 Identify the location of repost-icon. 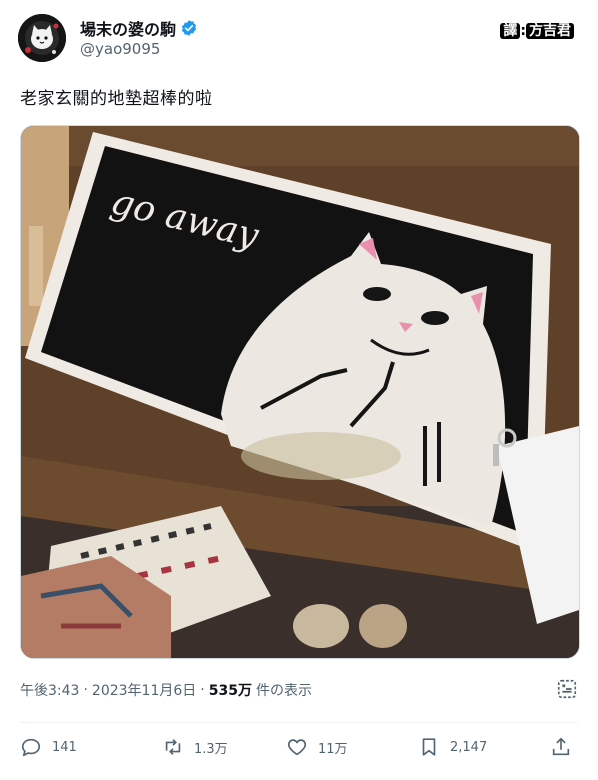
(173, 747).